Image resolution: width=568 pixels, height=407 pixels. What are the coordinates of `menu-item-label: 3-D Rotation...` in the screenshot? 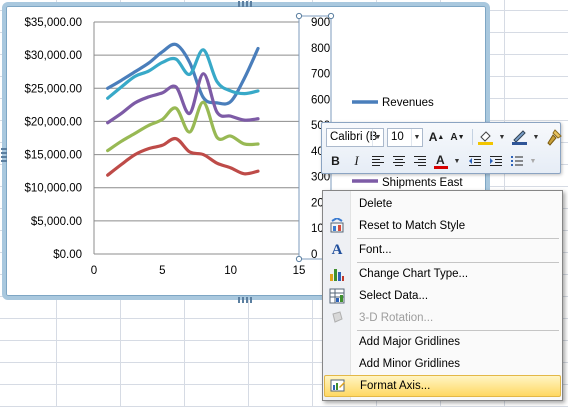 It's located at (396, 318).